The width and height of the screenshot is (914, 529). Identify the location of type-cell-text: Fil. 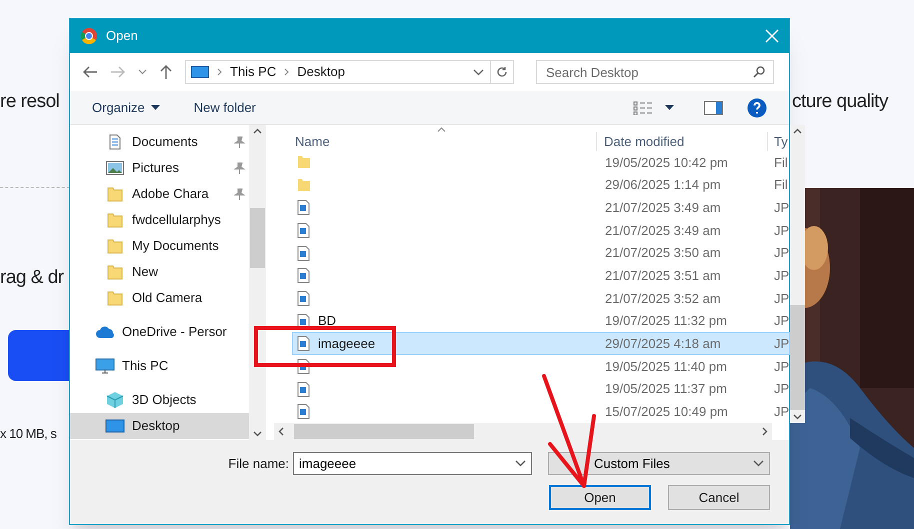
(780, 163).